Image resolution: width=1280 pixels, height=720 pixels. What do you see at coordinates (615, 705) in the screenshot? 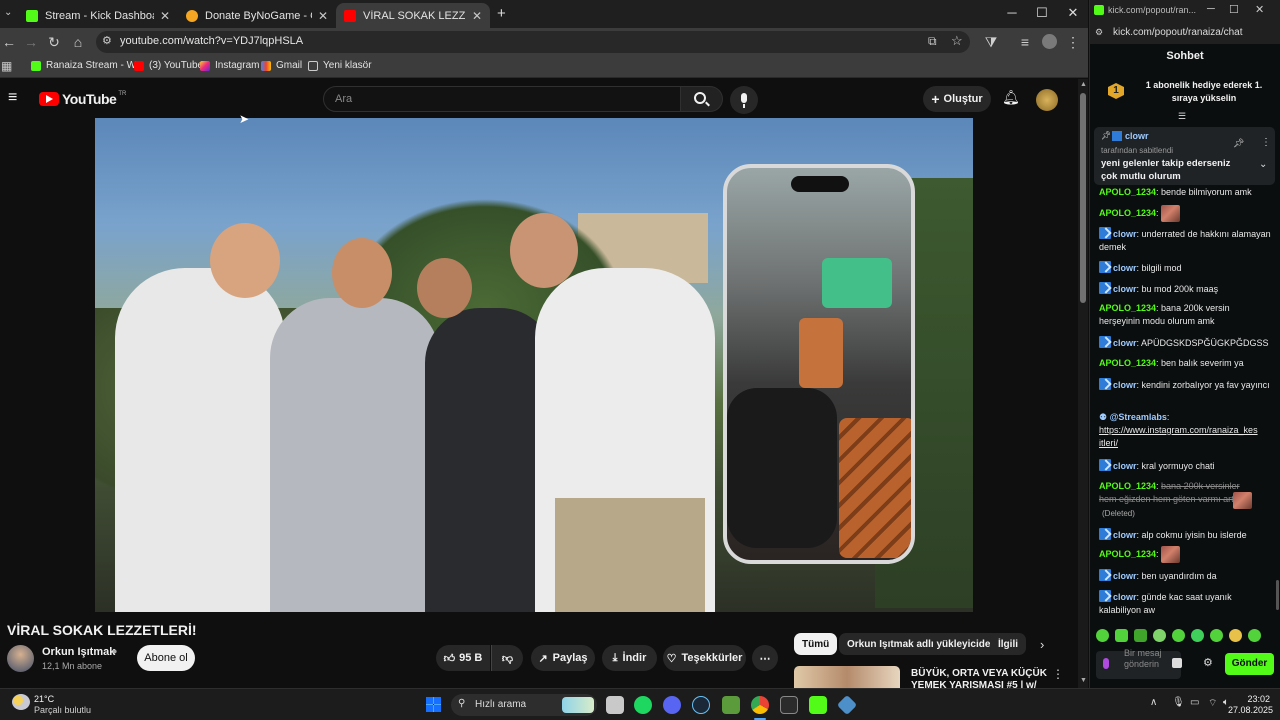
I see `task-view-icon` at bounding box center [615, 705].